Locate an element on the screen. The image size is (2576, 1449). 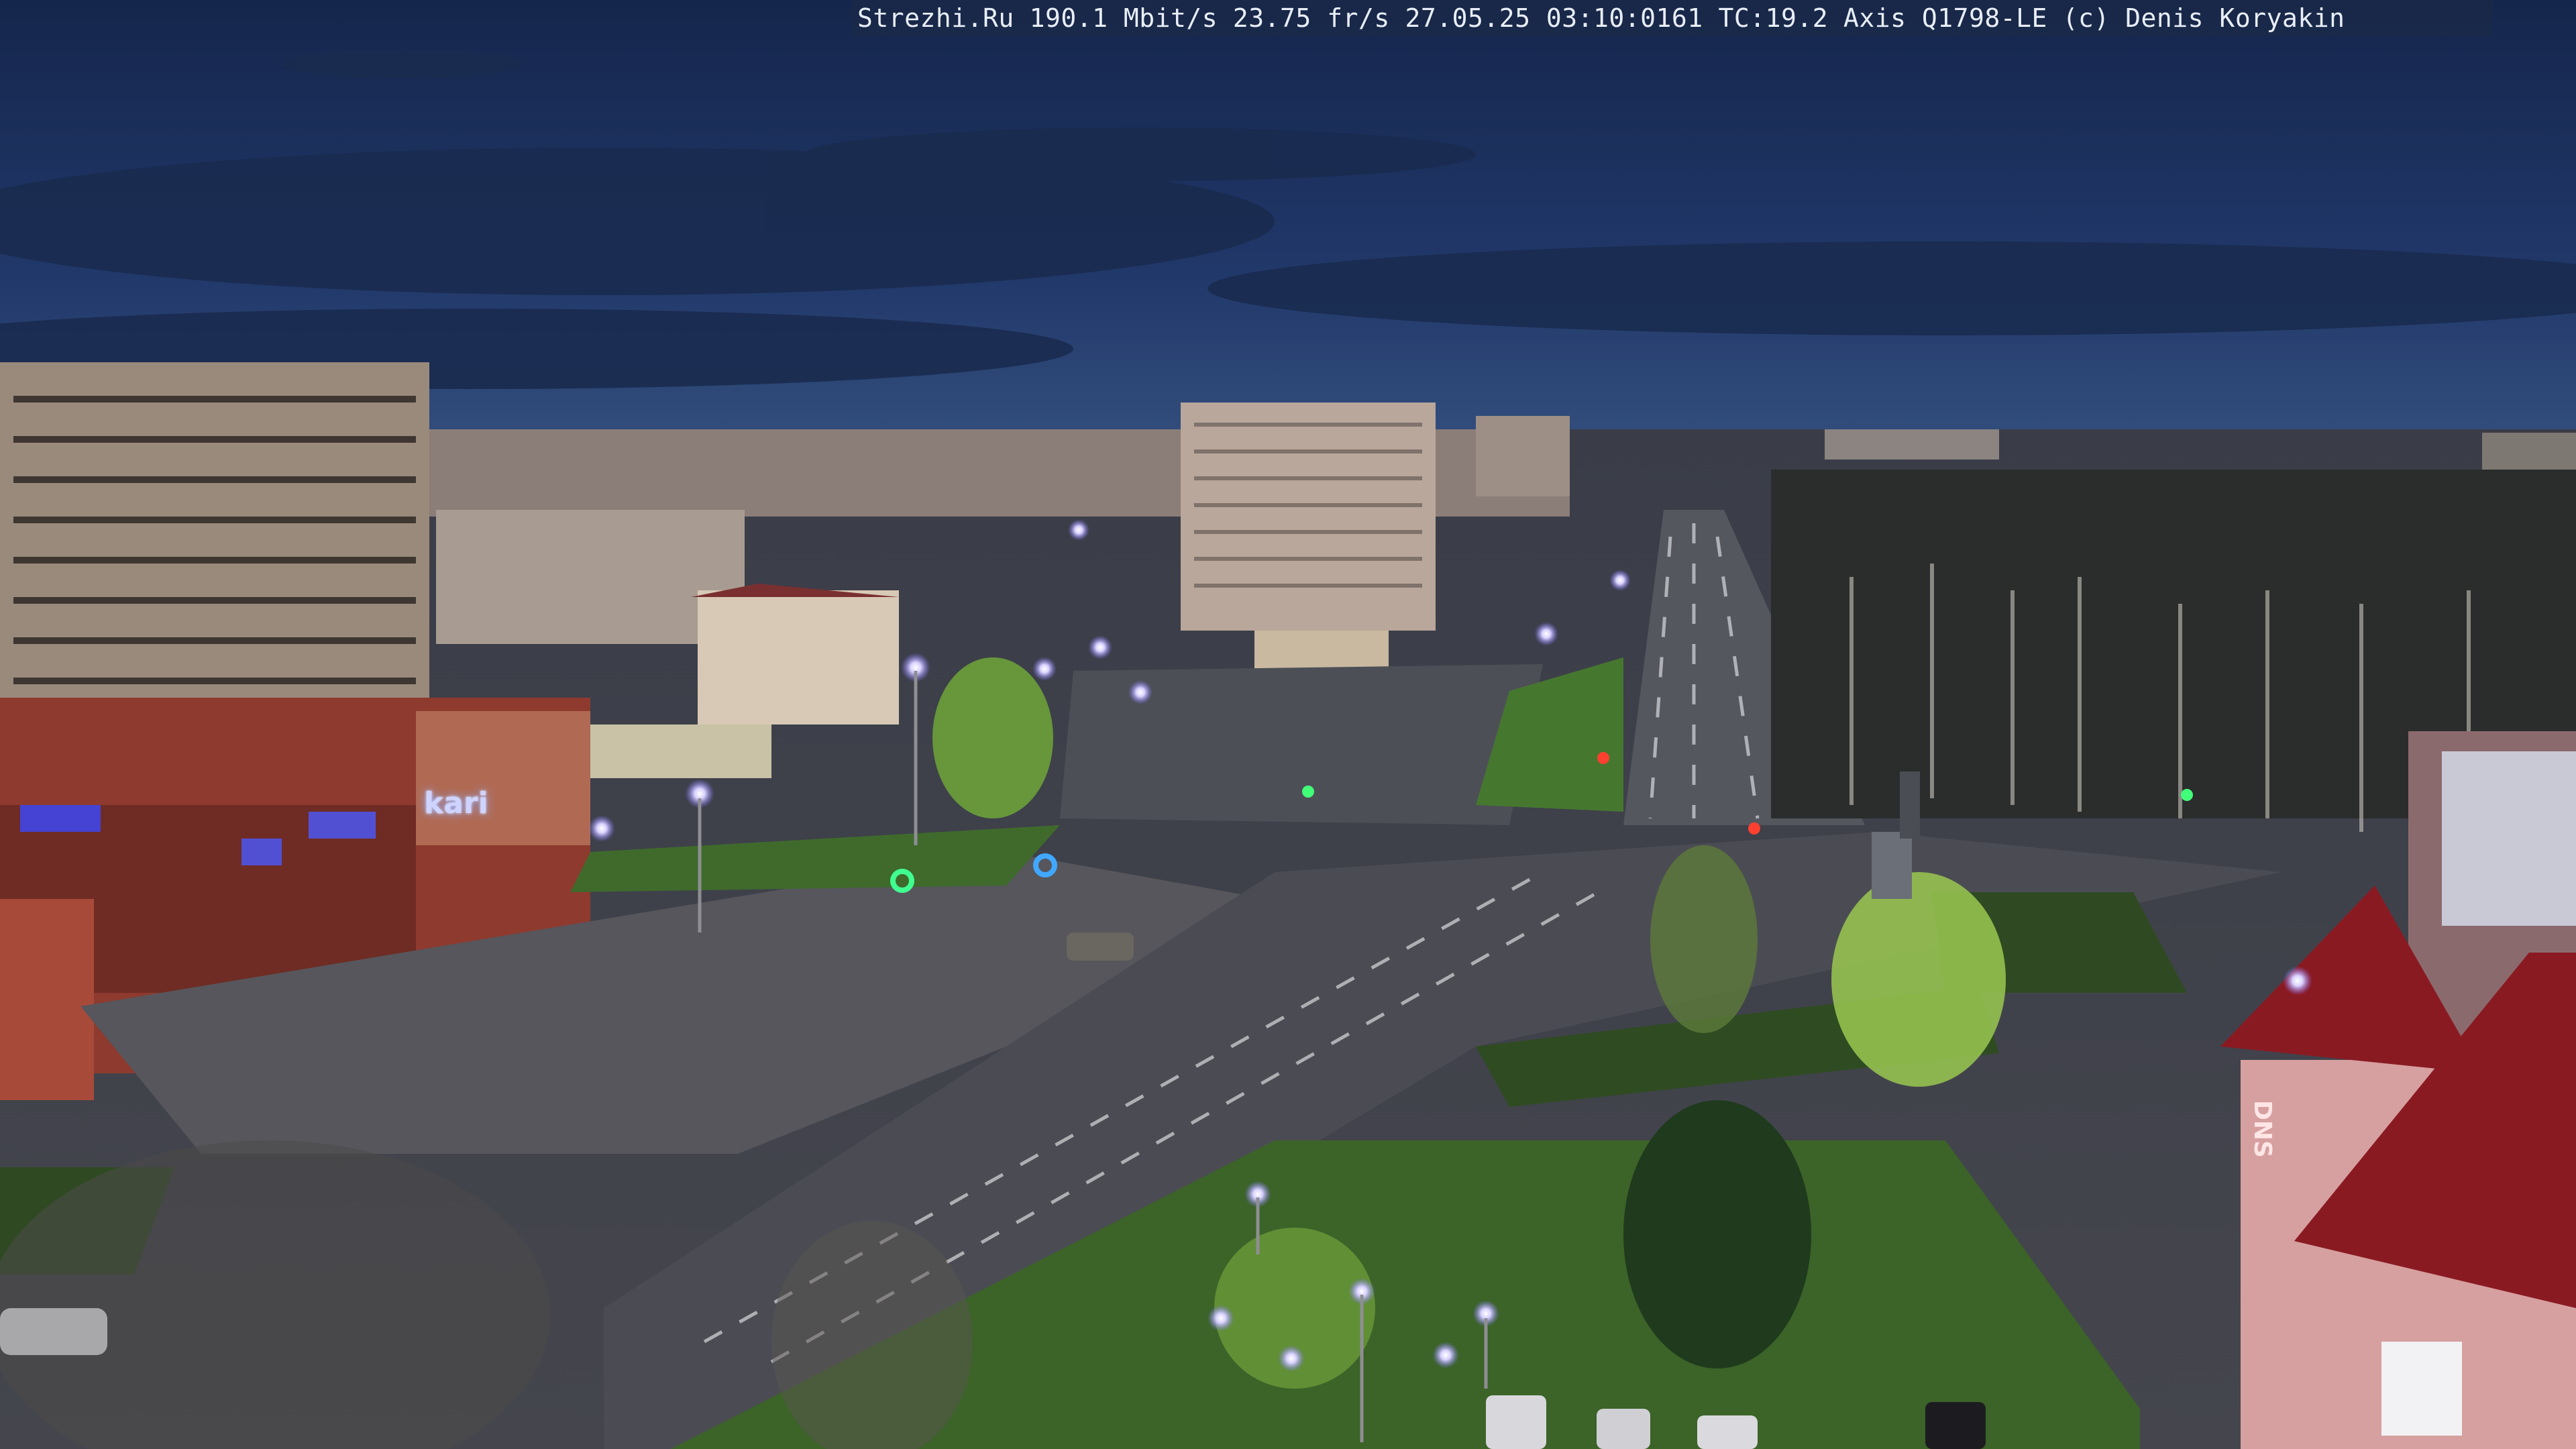
overlay-framerate: 23.75 fr/s is located at coordinates (1311, 18).